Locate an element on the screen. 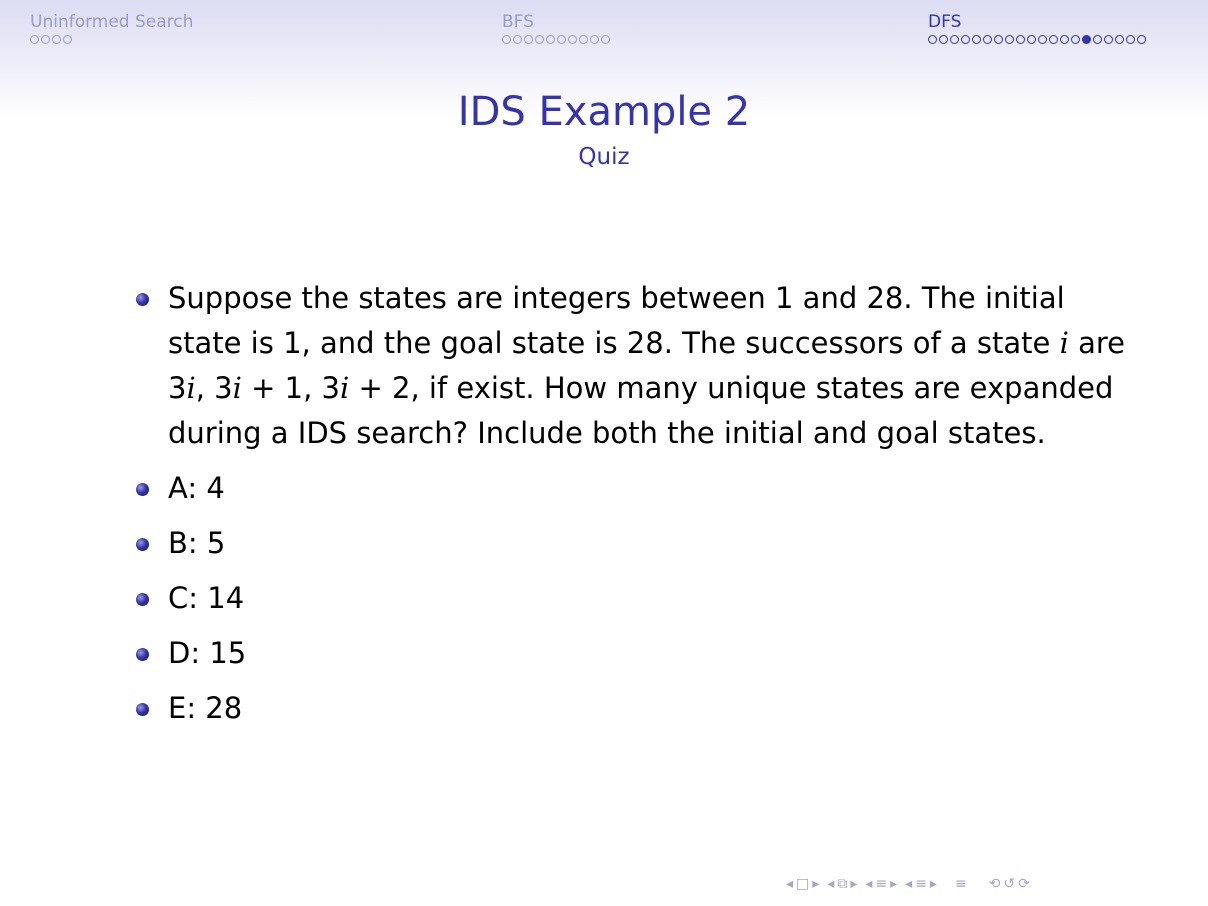  option-e: E: 28 is located at coordinates (630, 708).